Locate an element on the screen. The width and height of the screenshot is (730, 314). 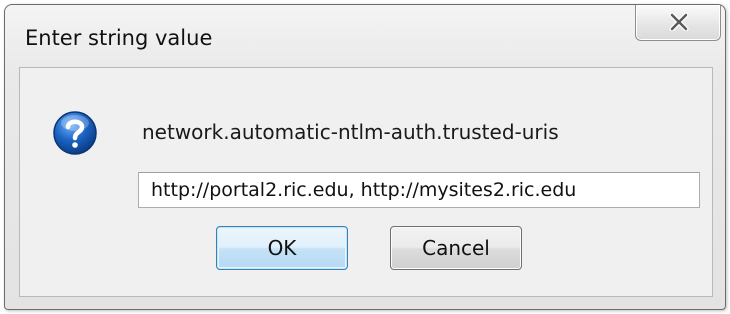
close-button is located at coordinates (678, 23).